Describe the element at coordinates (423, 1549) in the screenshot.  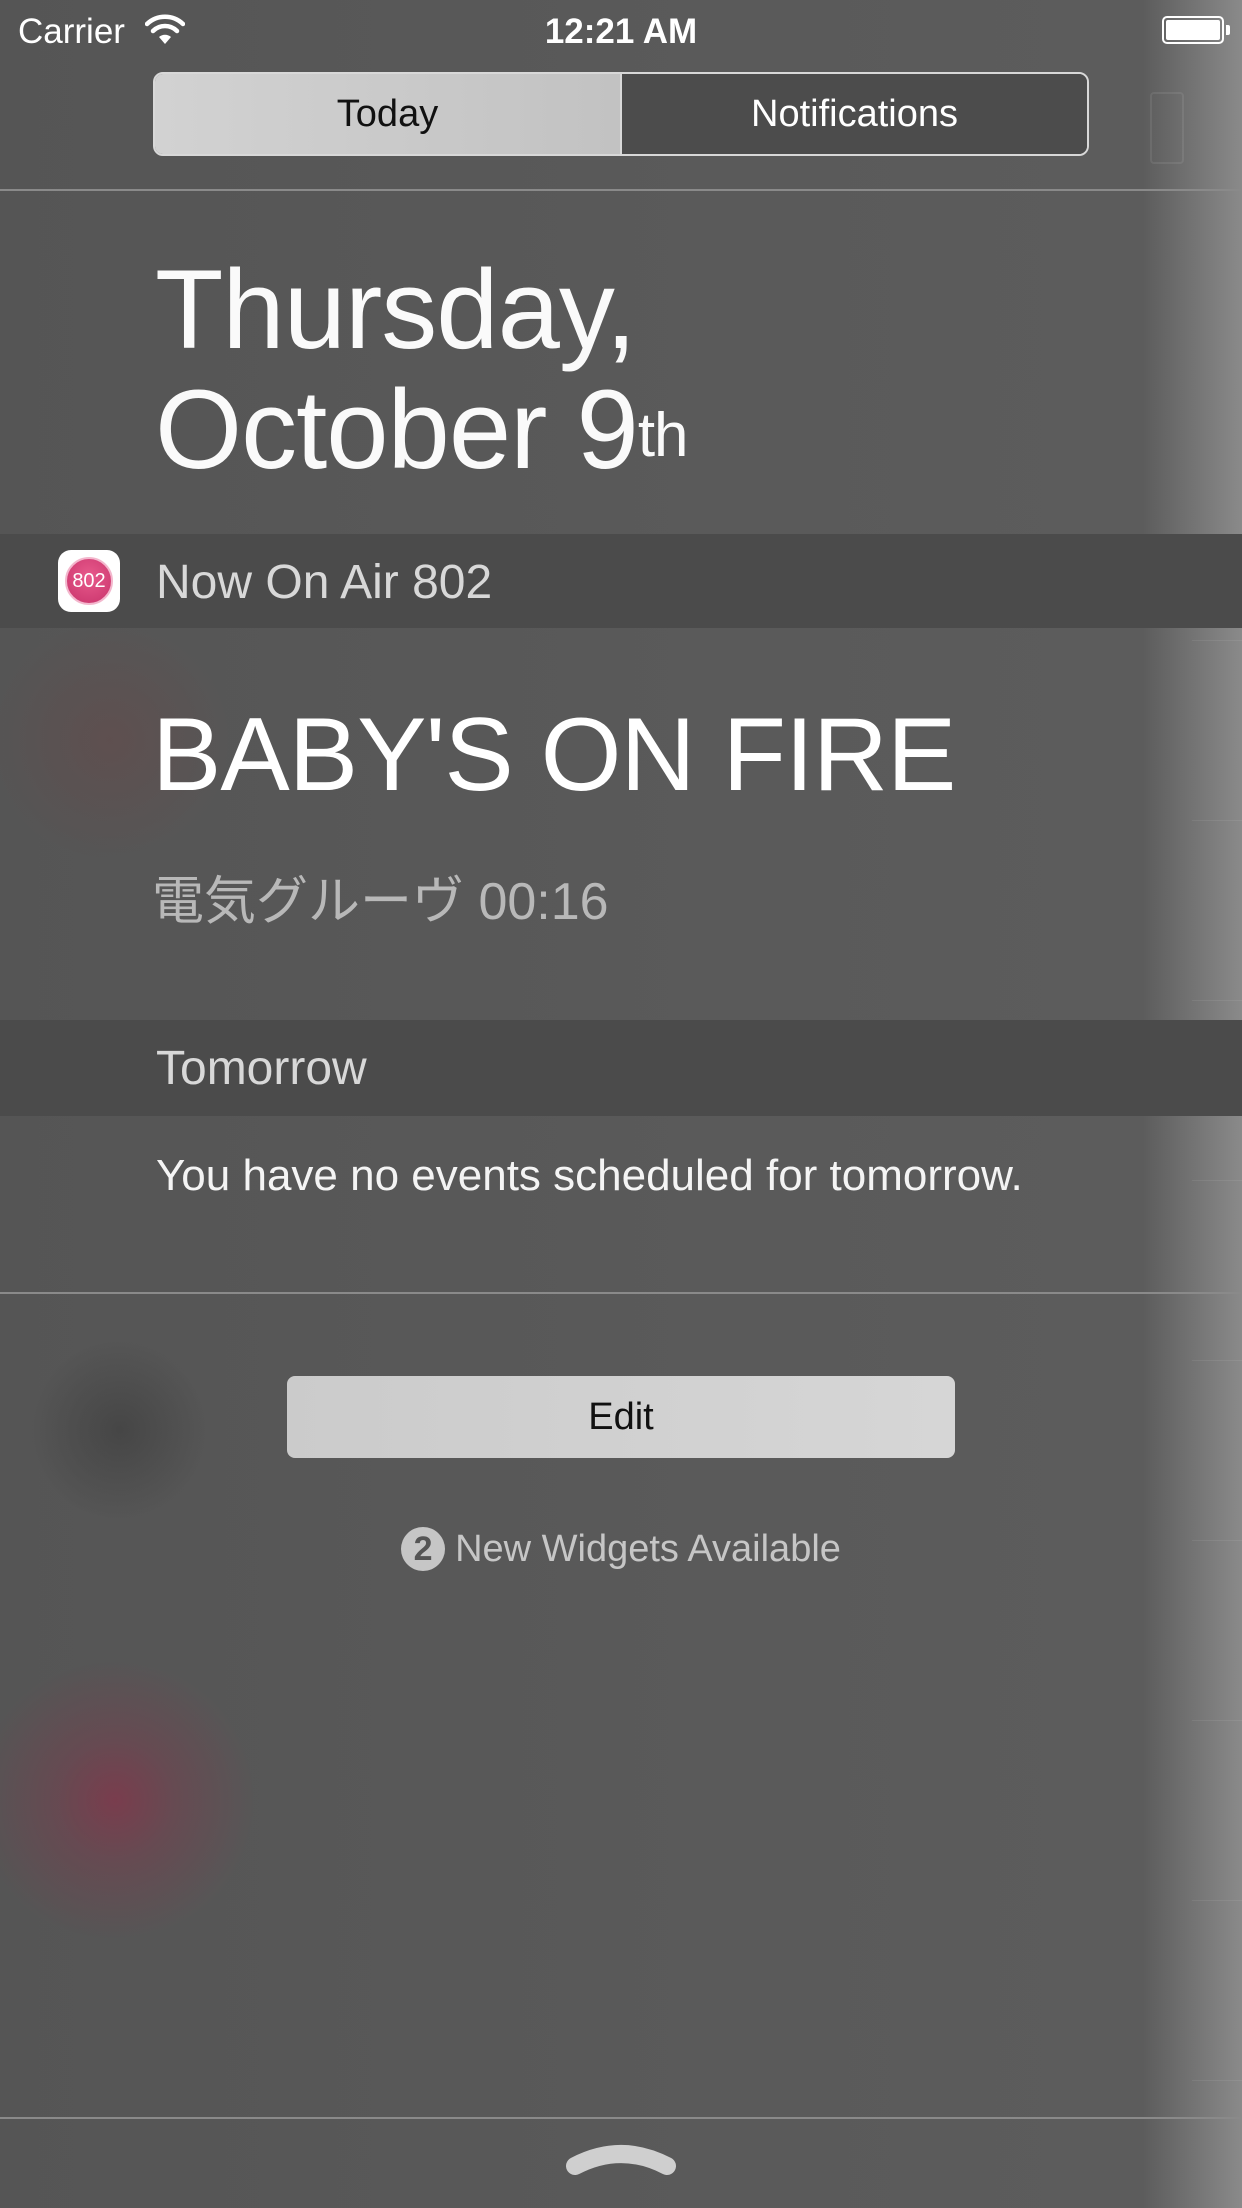
I see `new-widgets-count-badge: 2` at that location.